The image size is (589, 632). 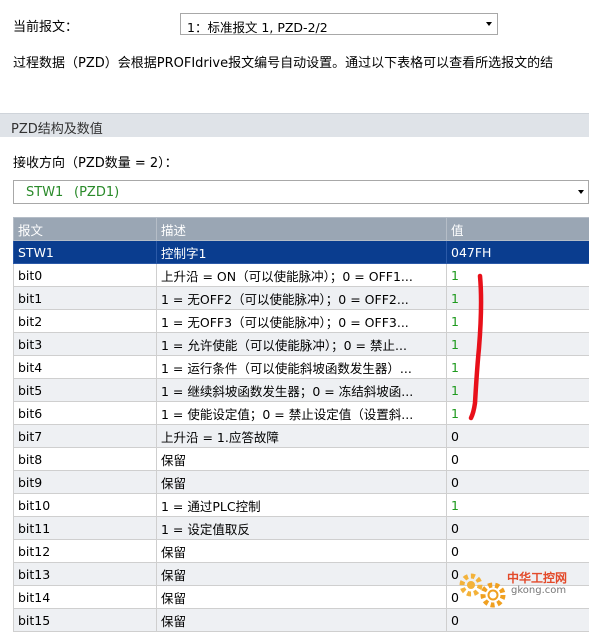 What do you see at coordinates (85, 505) in the screenshot?
I see `cell-signal: bit10` at bounding box center [85, 505].